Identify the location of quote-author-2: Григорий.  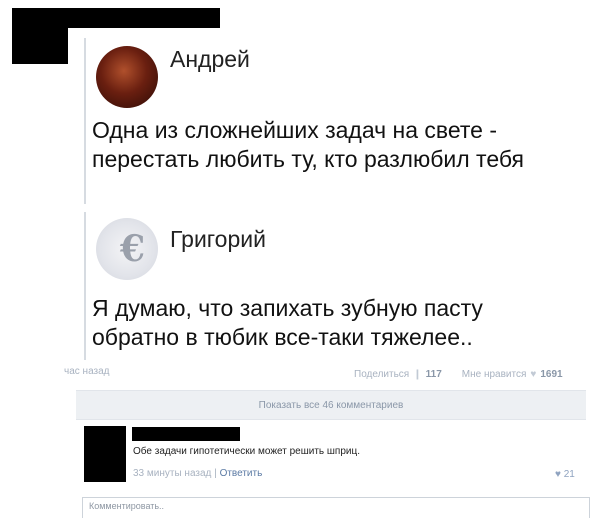
(218, 239).